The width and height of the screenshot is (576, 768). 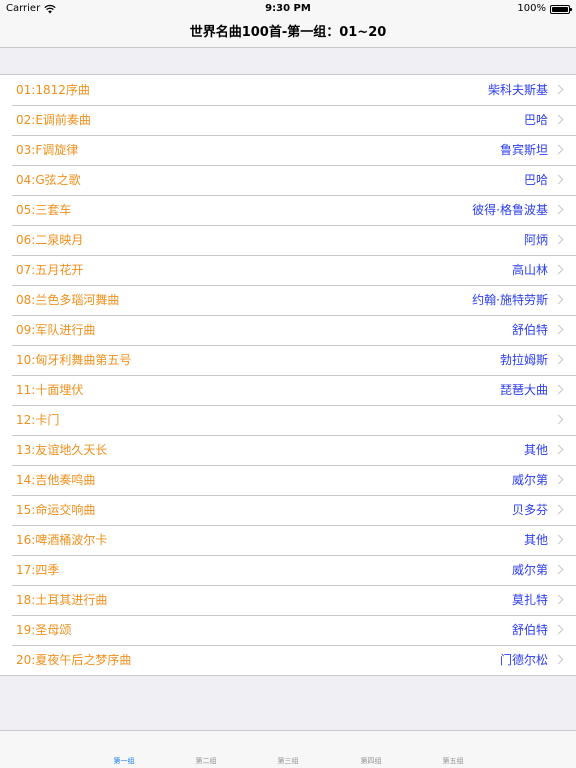 I want to click on tab-bar: 第一组 第二组 第三组 第四组 第五组, so click(x=288, y=749).